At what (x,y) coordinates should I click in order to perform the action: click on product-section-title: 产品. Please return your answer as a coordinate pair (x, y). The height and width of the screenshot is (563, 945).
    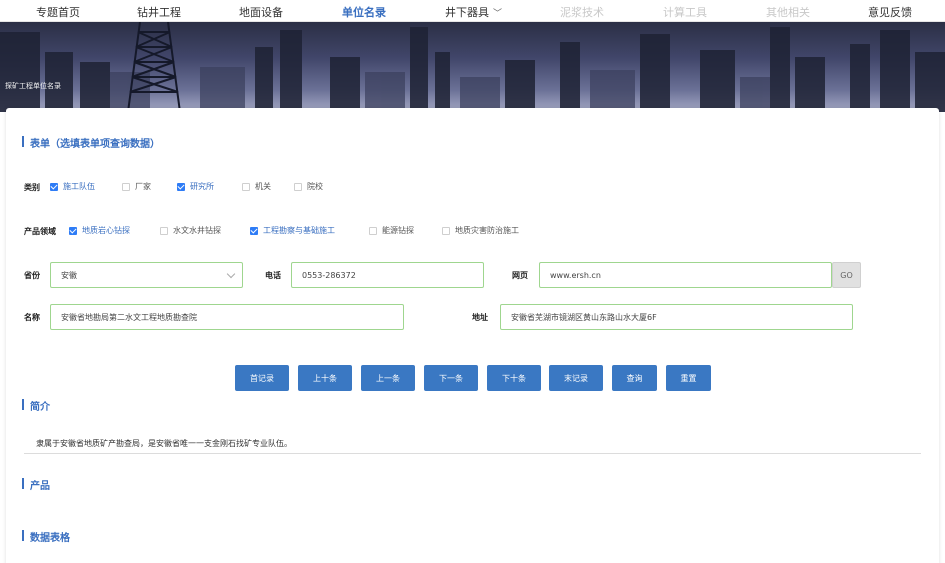
    Looking at the image, I should click on (36, 484).